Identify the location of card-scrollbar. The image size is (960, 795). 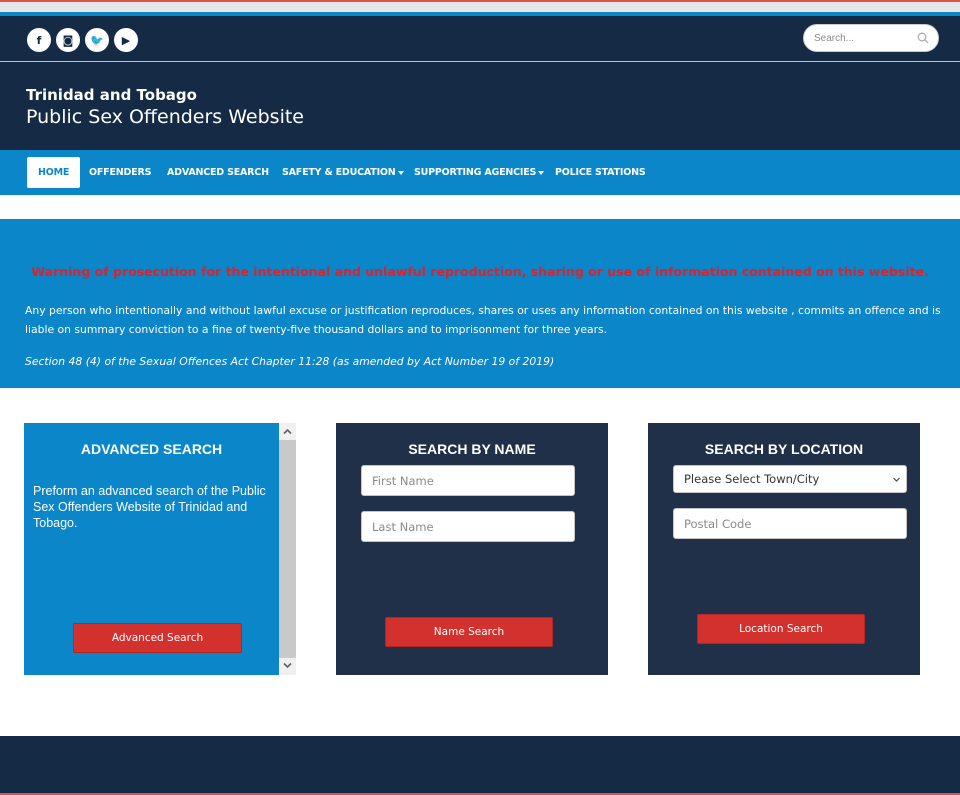
(287, 549).